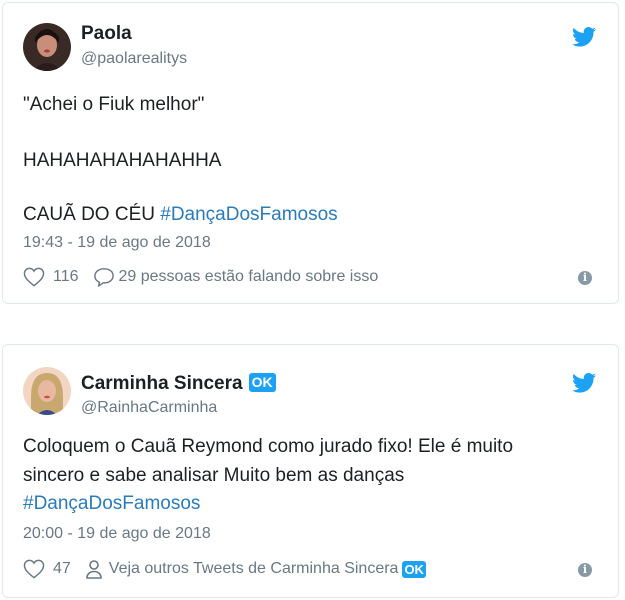 This screenshot has width=625, height=600. I want to click on reply-bubble-icon, so click(104, 277).